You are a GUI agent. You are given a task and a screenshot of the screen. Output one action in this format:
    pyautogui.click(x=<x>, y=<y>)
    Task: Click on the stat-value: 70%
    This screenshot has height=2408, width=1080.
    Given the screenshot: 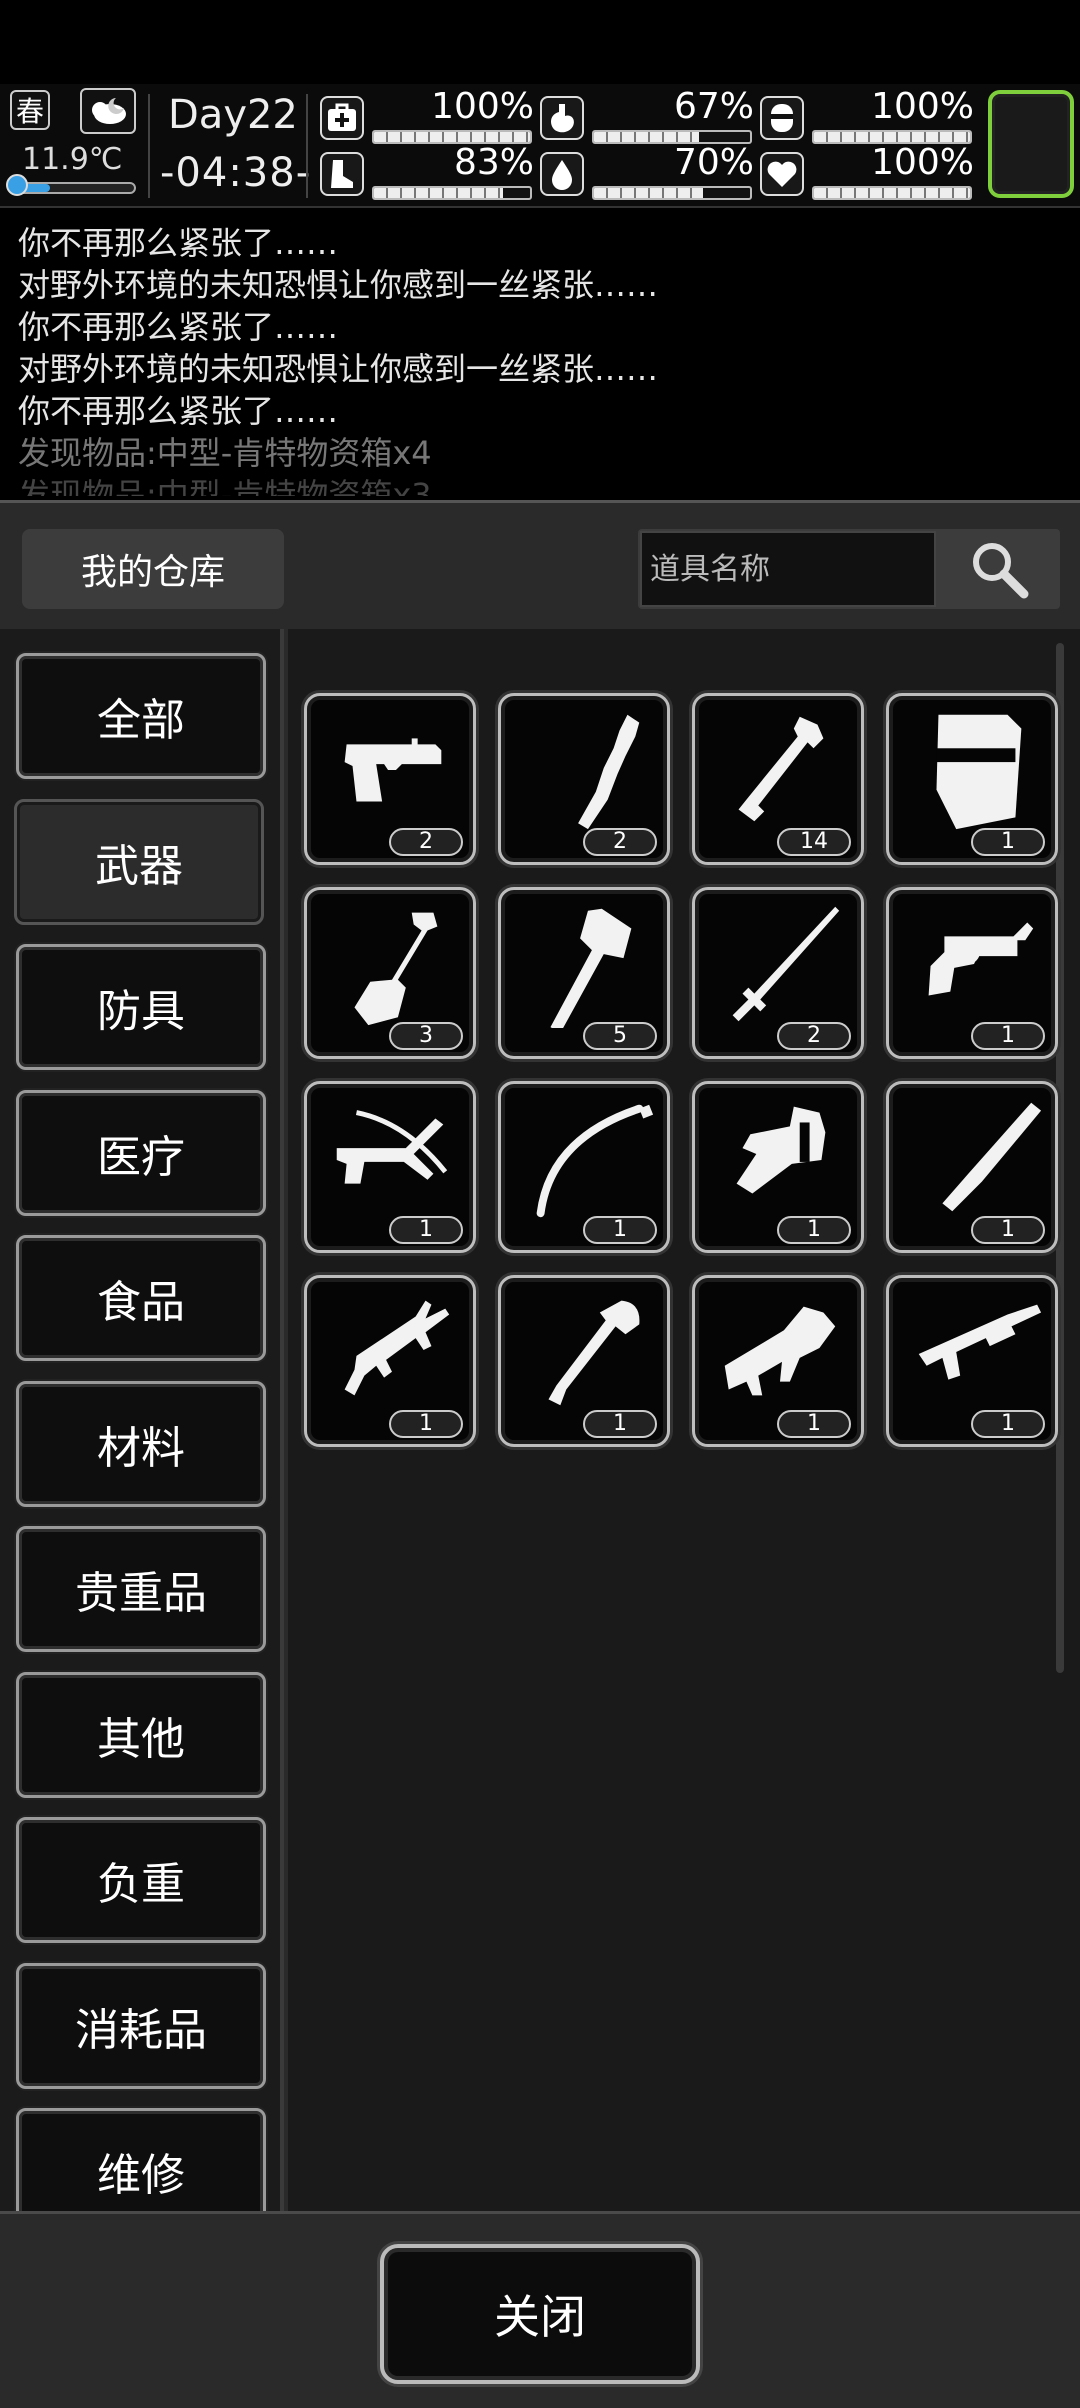 What is the action you would take?
    pyautogui.click(x=713, y=162)
    